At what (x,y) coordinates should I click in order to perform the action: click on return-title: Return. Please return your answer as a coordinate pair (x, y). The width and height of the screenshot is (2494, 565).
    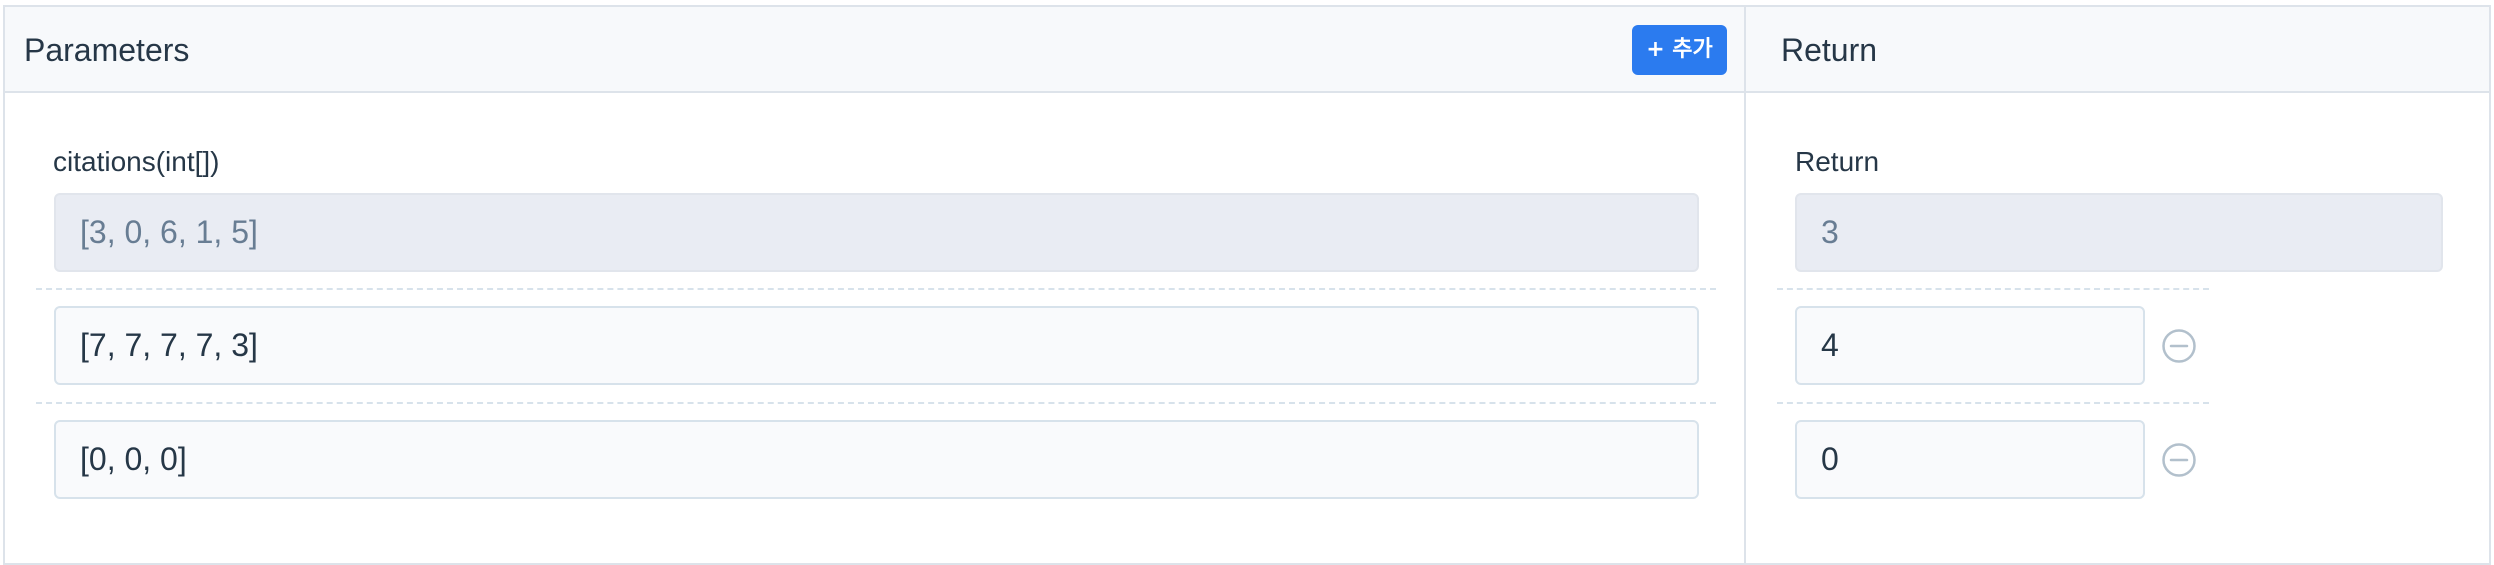
    Looking at the image, I should click on (1829, 50).